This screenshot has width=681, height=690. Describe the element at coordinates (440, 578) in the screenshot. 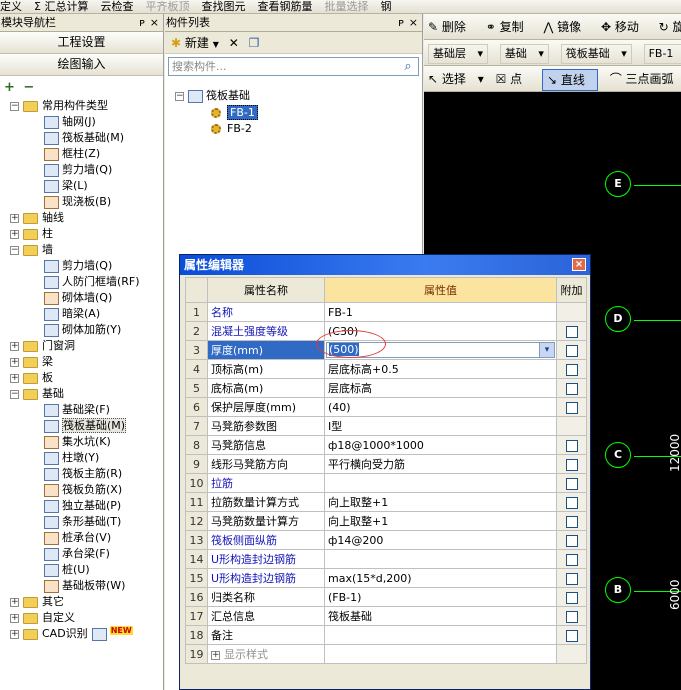

I see `property-value: max(15*d,200)` at that location.